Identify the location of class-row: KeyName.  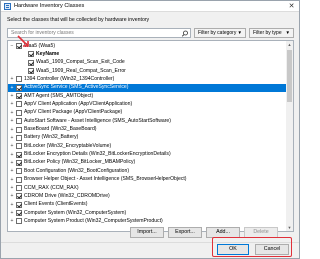
(147, 54).